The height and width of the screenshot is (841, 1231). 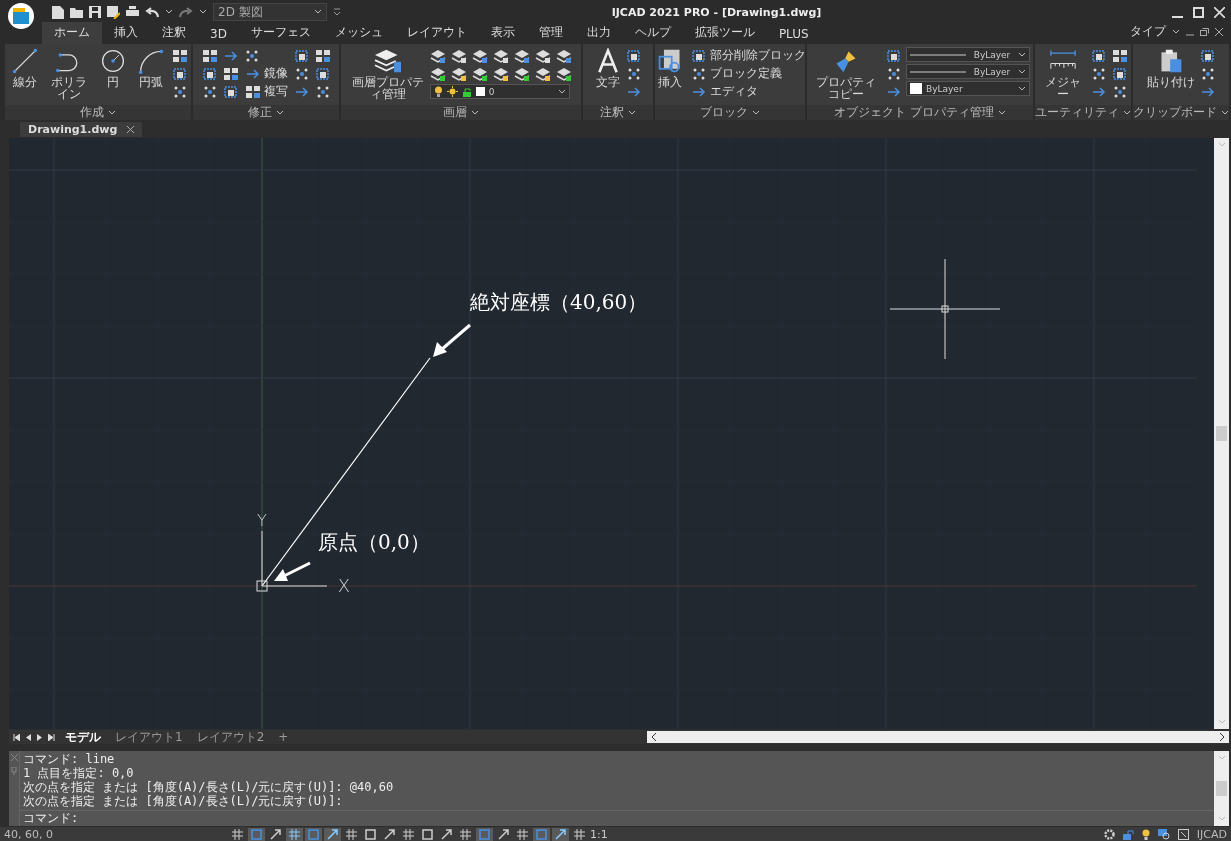 I want to click on tool-button: 複写, so click(x=266, y=91).